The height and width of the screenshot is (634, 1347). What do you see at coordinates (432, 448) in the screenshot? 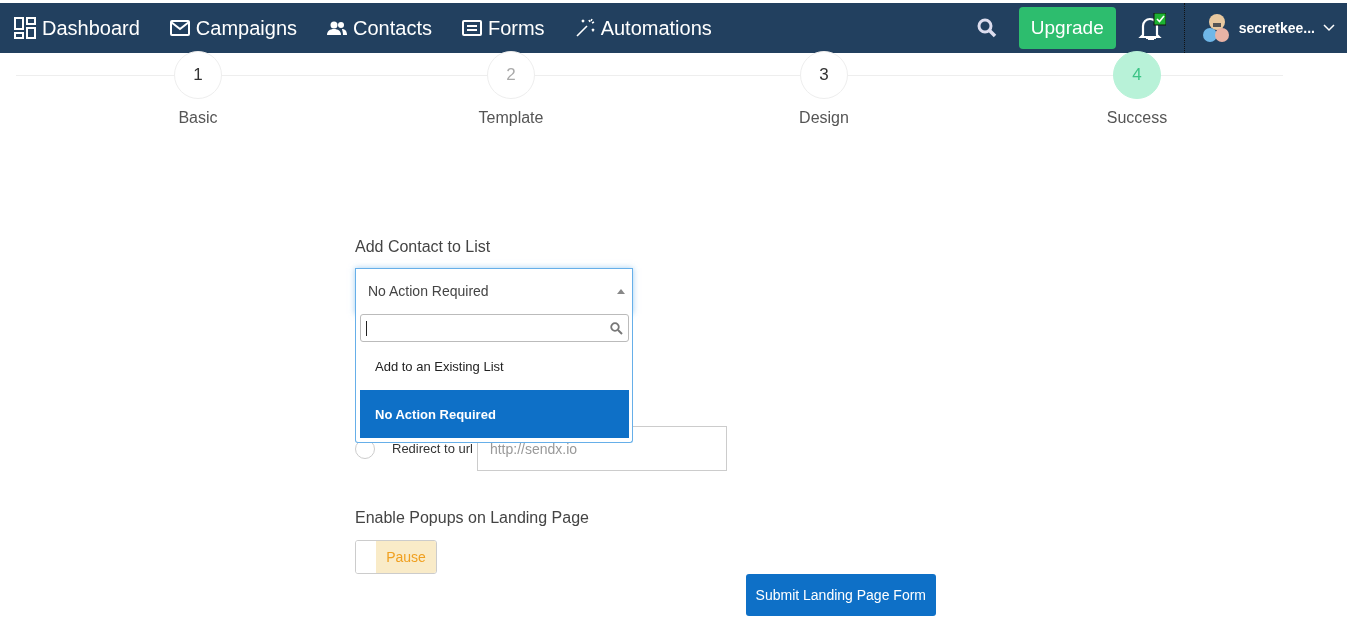
I see `radio-label: Redirect to url` at bounding box center [432, 448].